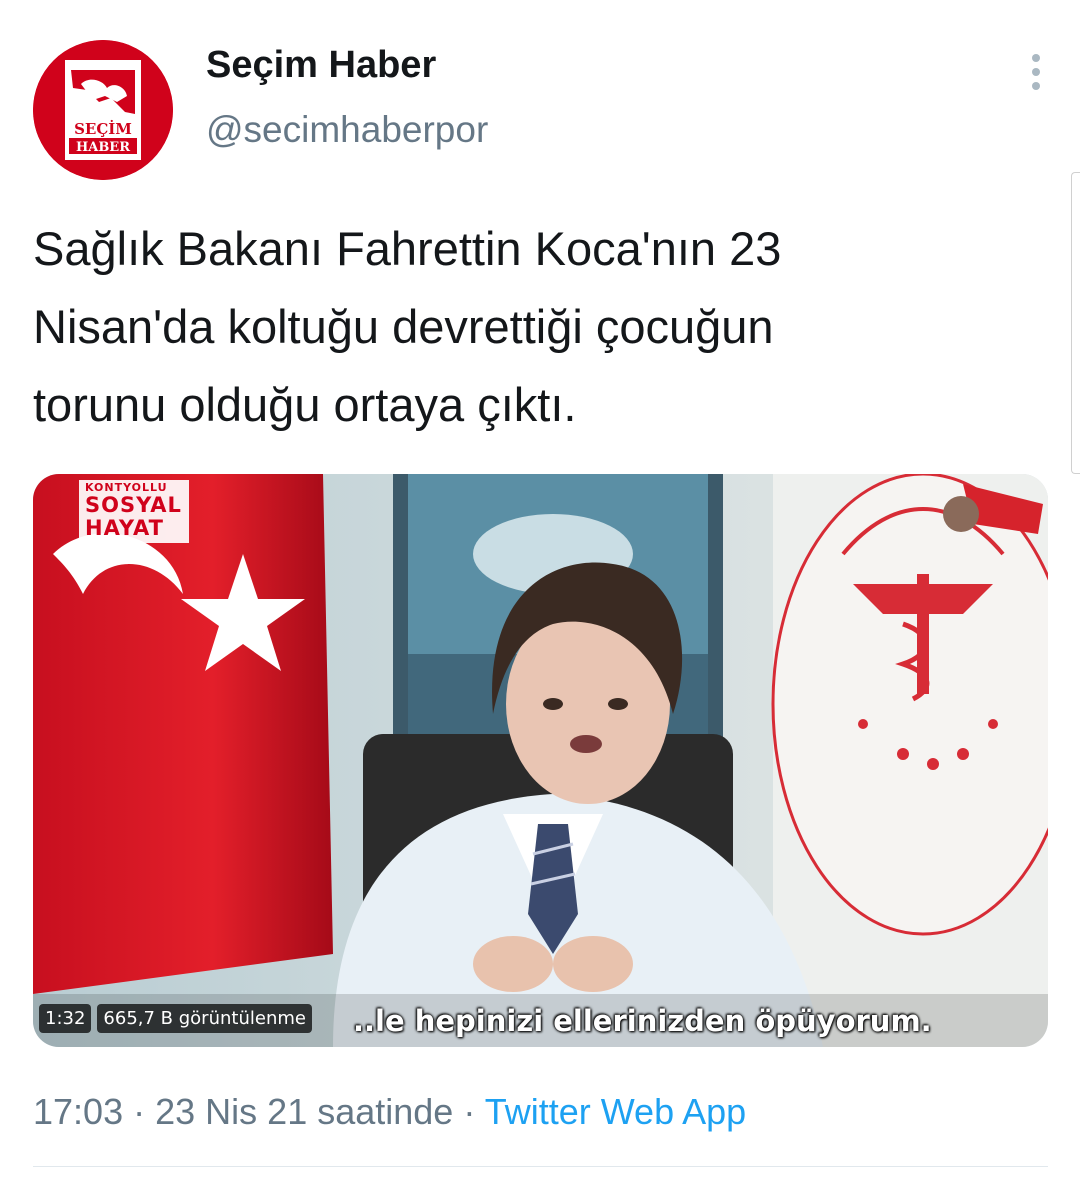  I want to click on watermark-small: KONTYOLLU, so click(126, 487).